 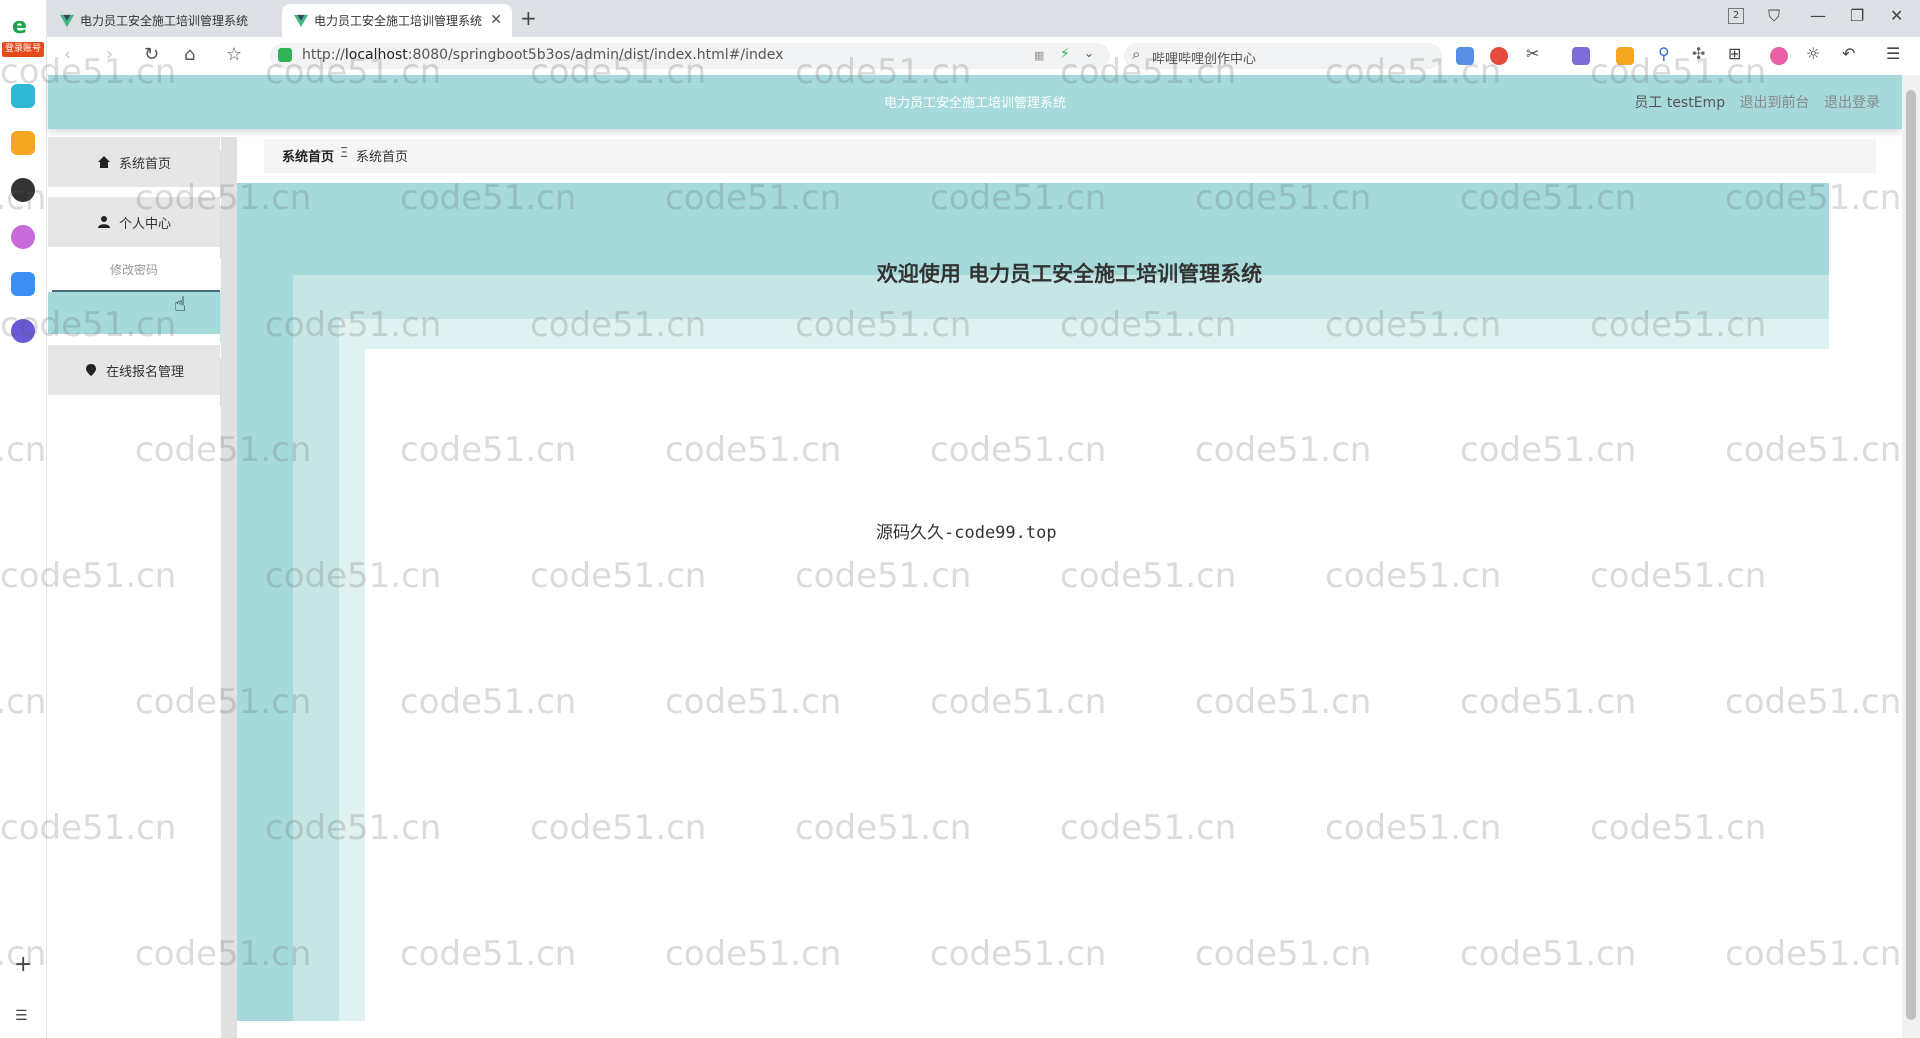 What do you see at coordinates (1734, 53) in the screenshot?
I see `grid-icon: ⊞` at bounding box center [1734, 53].